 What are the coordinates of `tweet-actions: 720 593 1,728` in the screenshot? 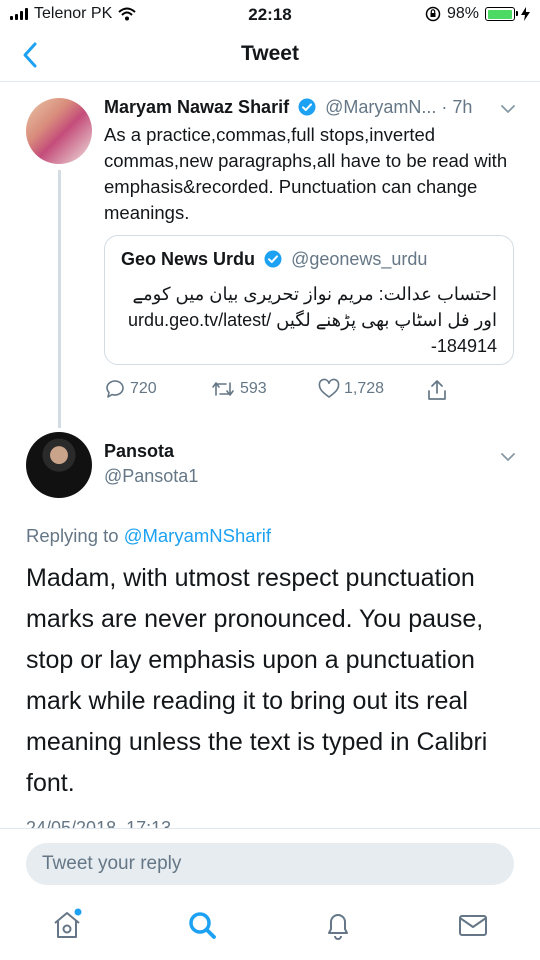 It's located at (284, 393).